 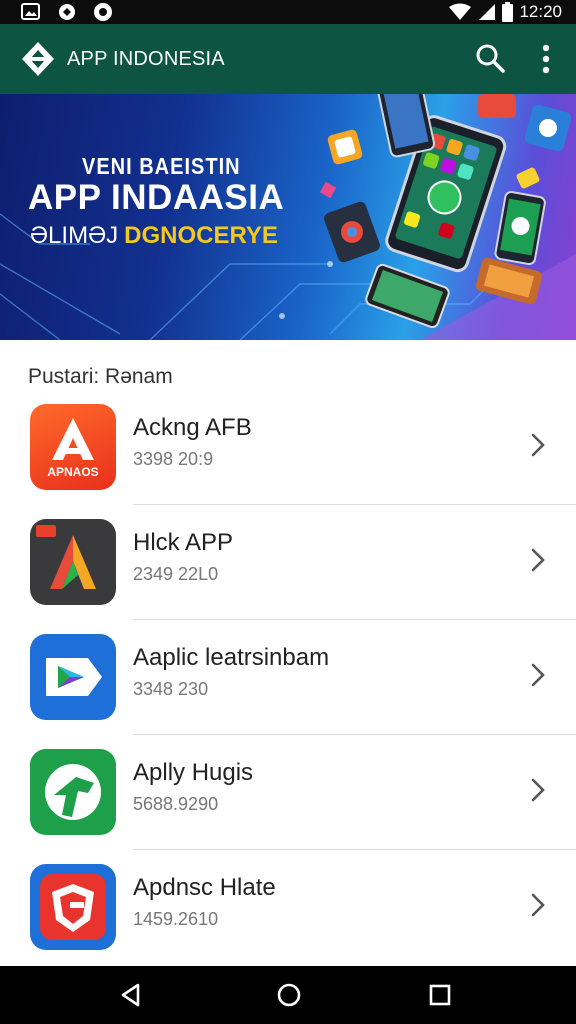 I want to click on back-icon, so click(x=131, y=995).